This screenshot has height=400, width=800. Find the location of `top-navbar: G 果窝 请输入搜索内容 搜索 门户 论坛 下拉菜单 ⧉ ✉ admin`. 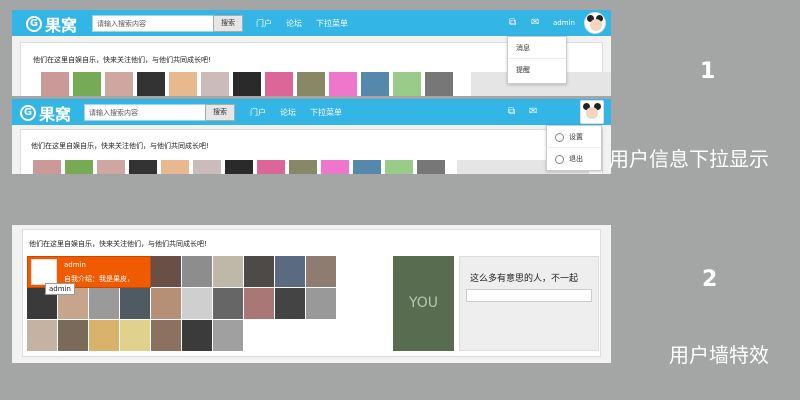

top-navbar: G 果窝 请输入搜索内容 搜索 门户 论坛 下拉菜单 ⧉ ✉ admin is located at coordinates (311, 23).